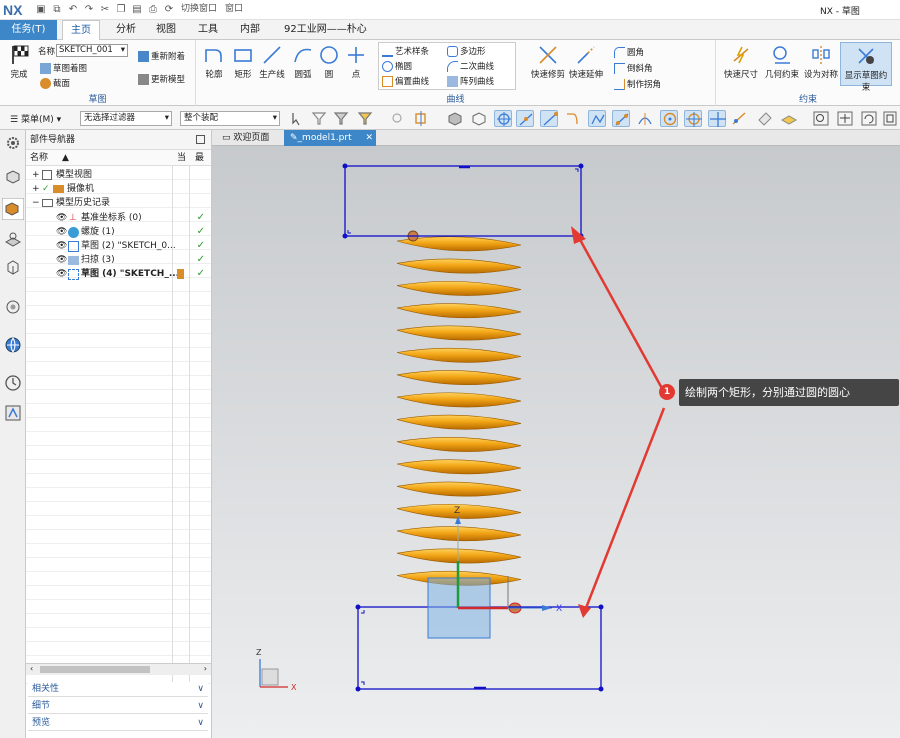  What do you see at coordinates (319, 118) in the screenshot?
I see `feature-filter-icon` at bounding box center [319, 118].